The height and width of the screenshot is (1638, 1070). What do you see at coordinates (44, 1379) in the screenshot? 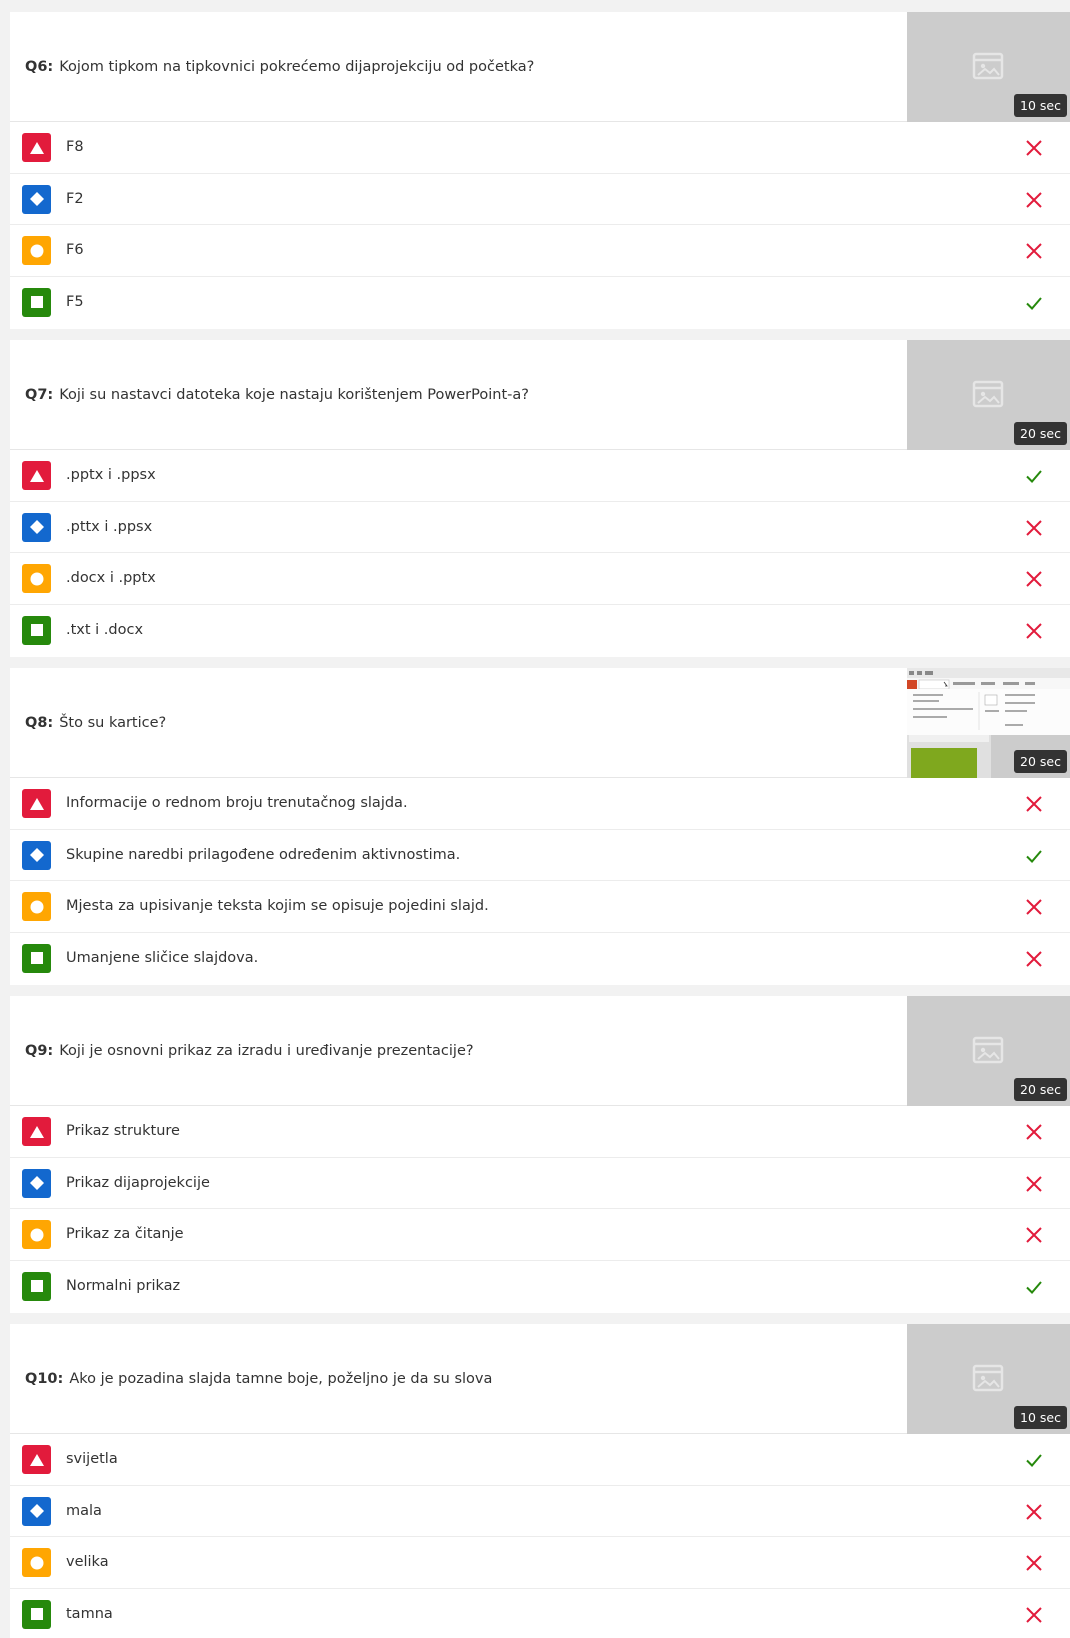
I see `question-number: Q10:` at bounding box center [44, 1379].